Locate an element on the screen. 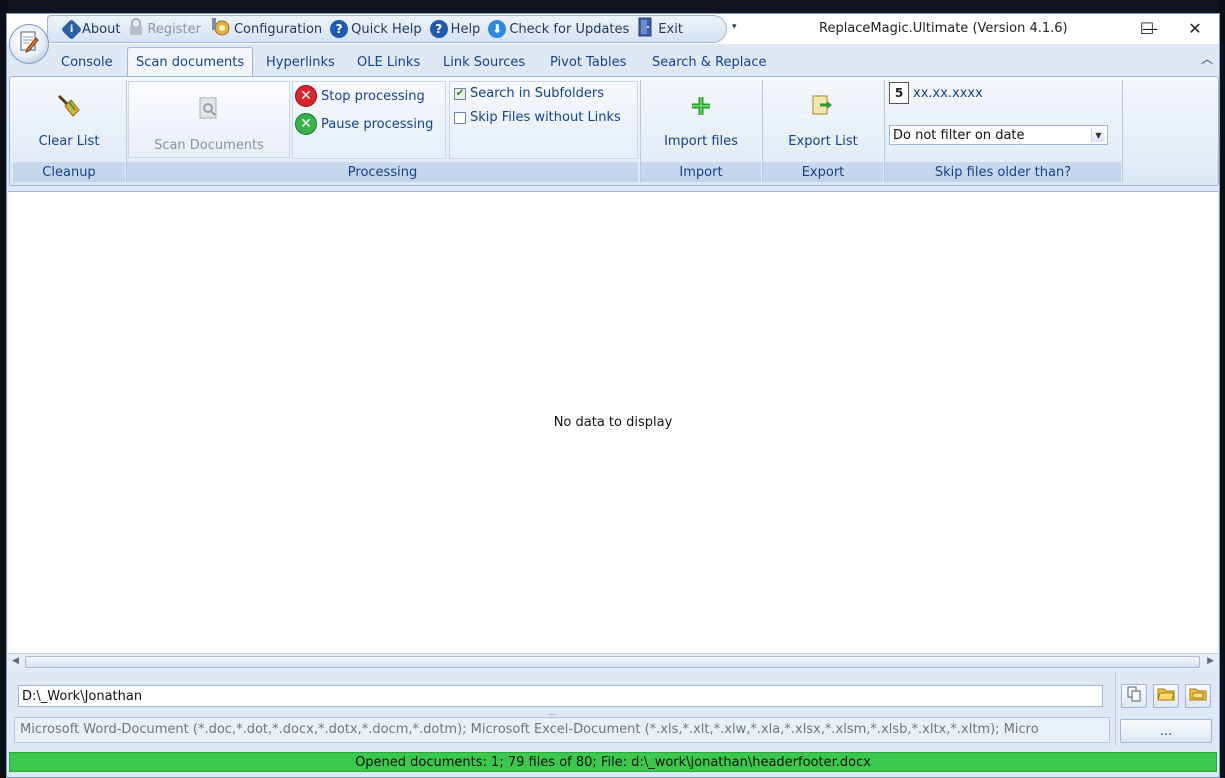 The image size is (1225, 778). scrollbar-thumb is located at coordinates (612, 662).